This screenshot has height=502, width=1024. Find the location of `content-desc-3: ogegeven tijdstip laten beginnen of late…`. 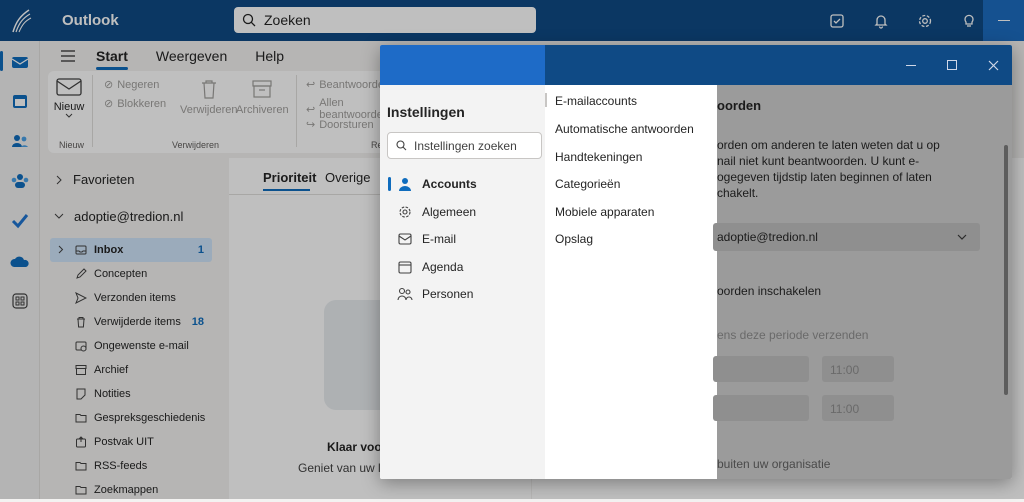

content-desc-3: ogegeven tijdstip laten beginnen of late… is located at coordinates (824, 177).